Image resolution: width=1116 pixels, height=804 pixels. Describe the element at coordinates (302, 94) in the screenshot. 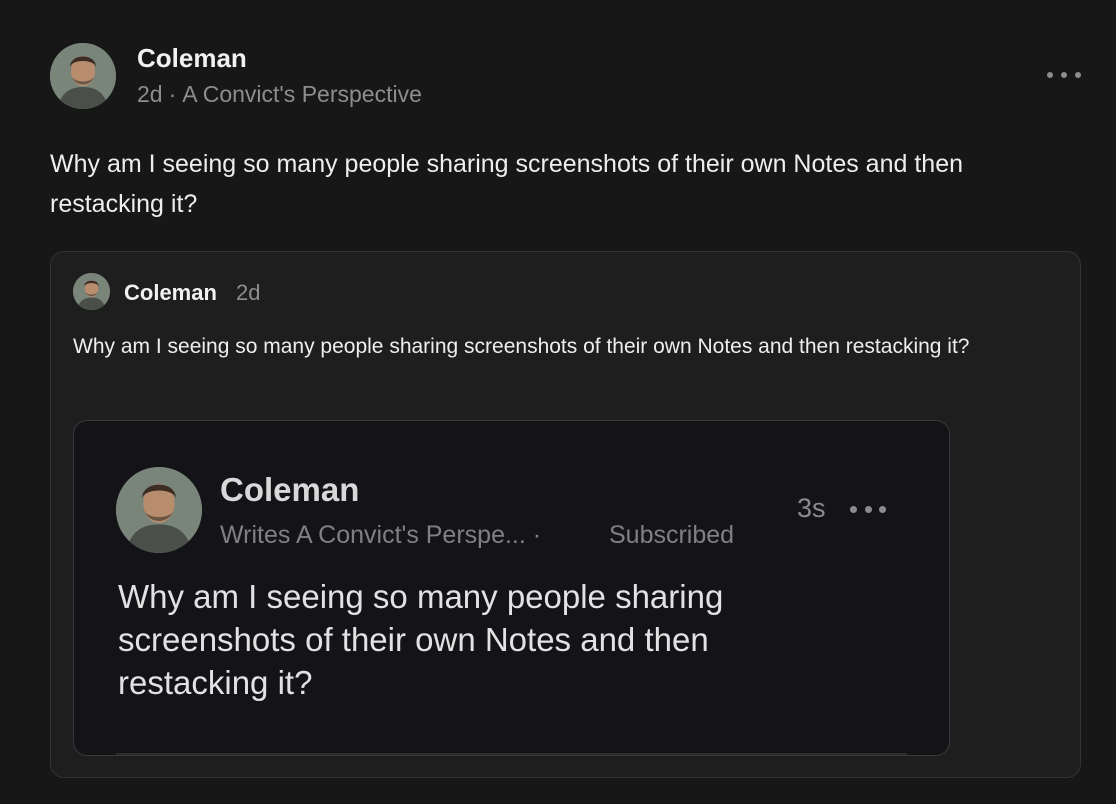

I see `publication-link: A Convict's Perspective` at that location.